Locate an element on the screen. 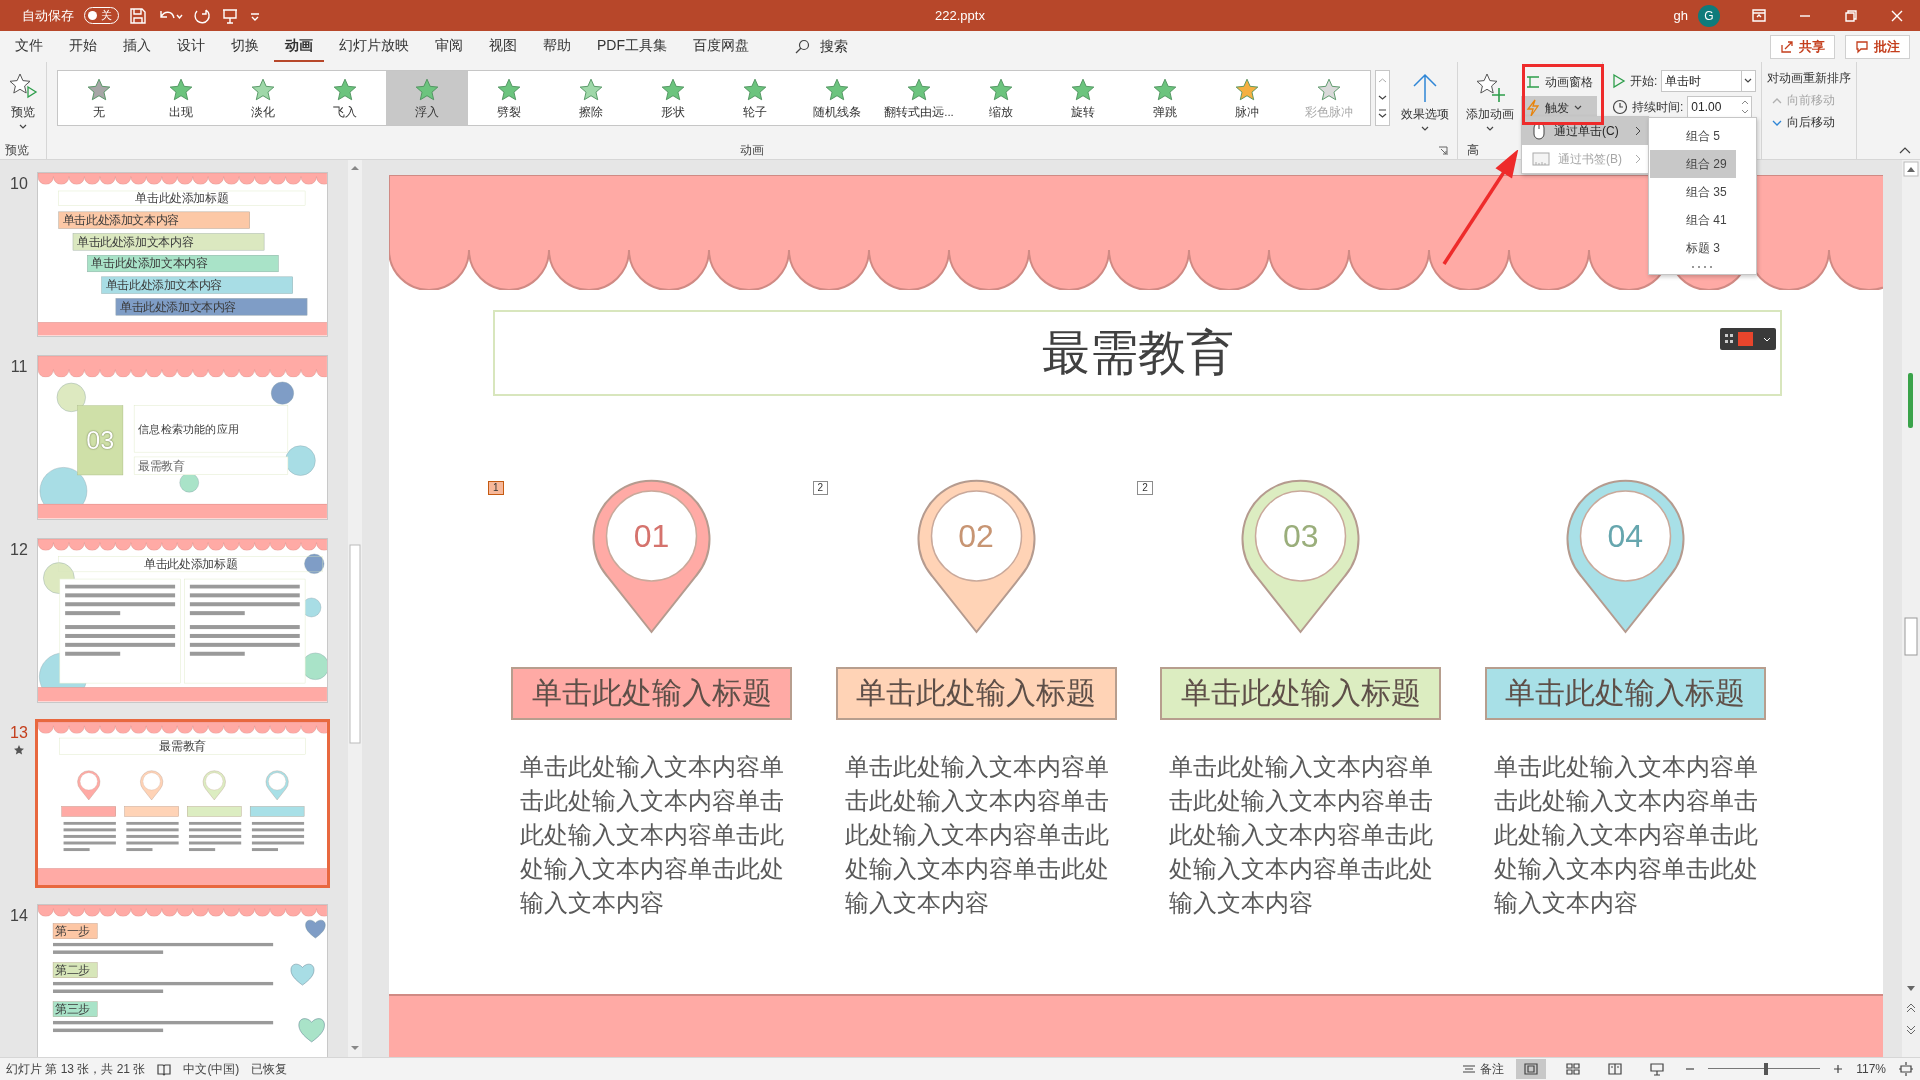  reorder-label: 对动画重新排序 is located at coordinates (1809, 78).